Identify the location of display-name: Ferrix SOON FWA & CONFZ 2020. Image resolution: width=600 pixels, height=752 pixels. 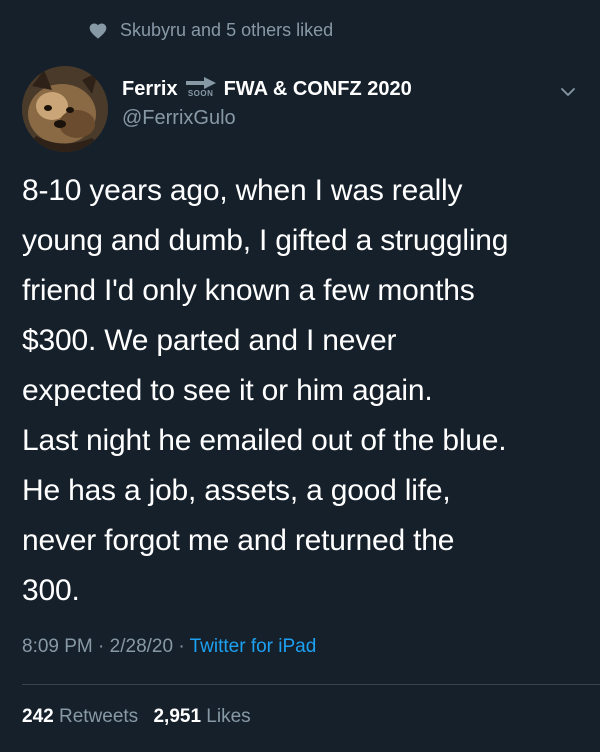
(267, 89).